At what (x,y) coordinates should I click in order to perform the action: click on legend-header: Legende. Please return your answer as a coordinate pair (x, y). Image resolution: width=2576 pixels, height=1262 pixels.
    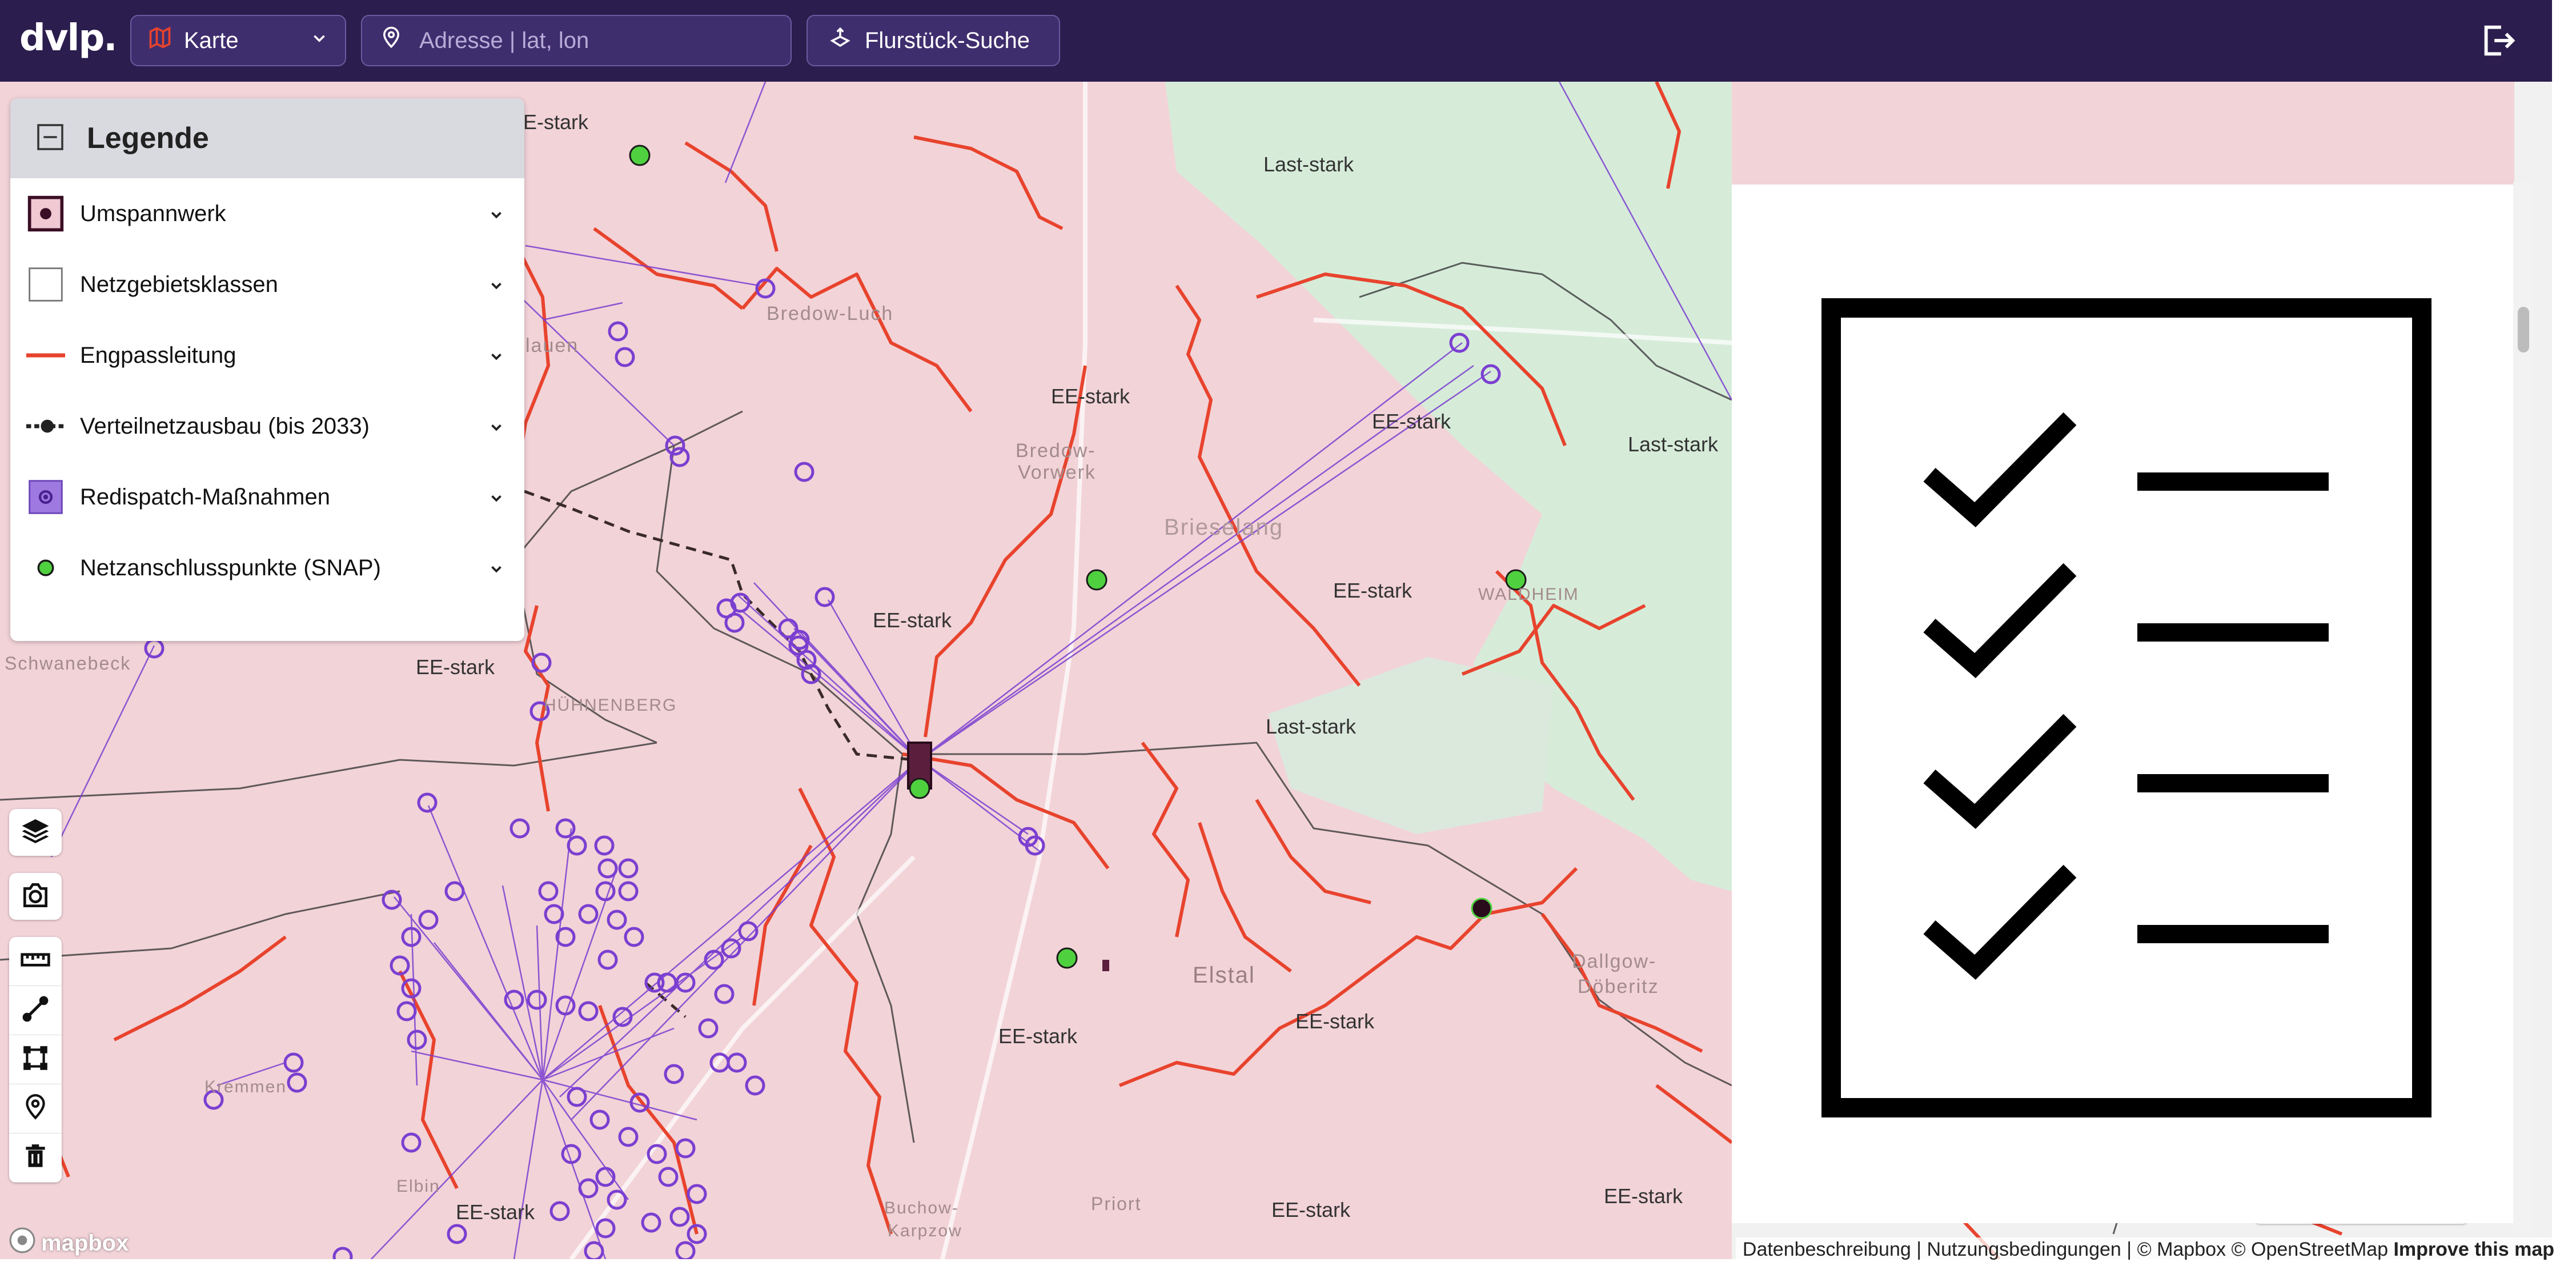
    Looking at the image, I should click on (267, 138).